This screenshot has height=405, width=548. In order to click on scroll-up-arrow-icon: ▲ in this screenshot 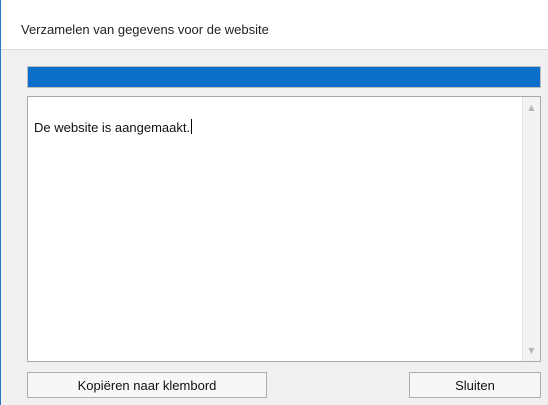, I will do `click(531, 107)`.